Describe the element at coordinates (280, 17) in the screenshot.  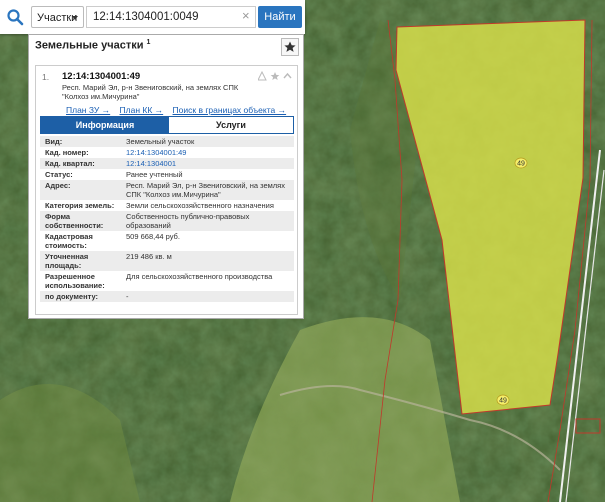
I see `find-button: Найти` at that location.